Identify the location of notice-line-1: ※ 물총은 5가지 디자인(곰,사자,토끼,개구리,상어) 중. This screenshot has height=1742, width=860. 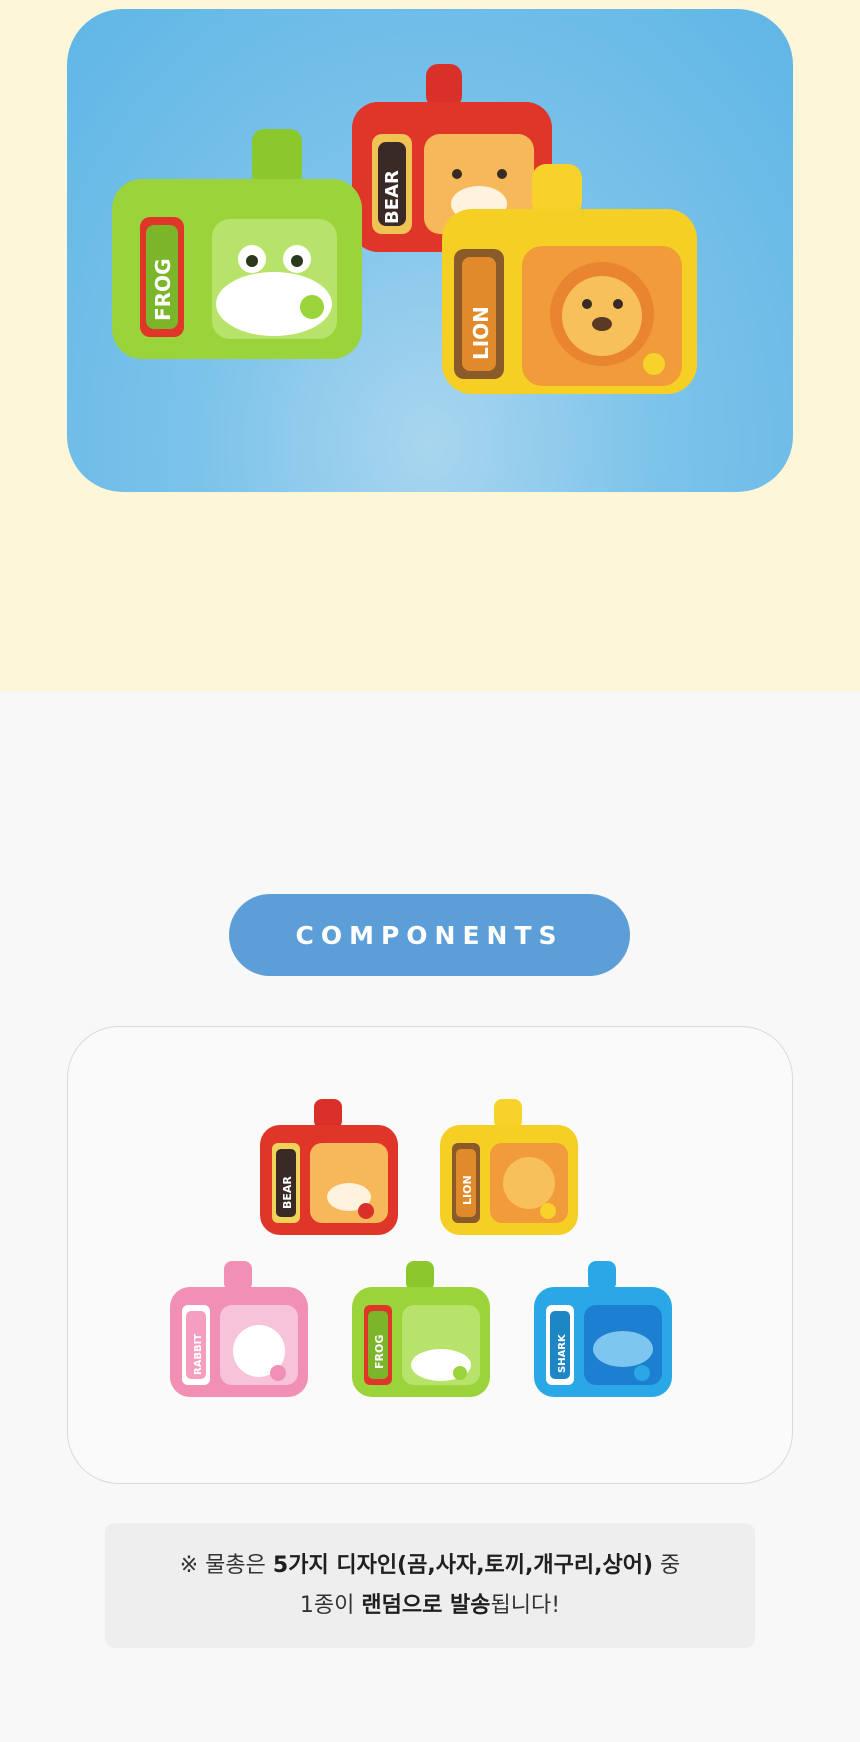
(430, 1566).